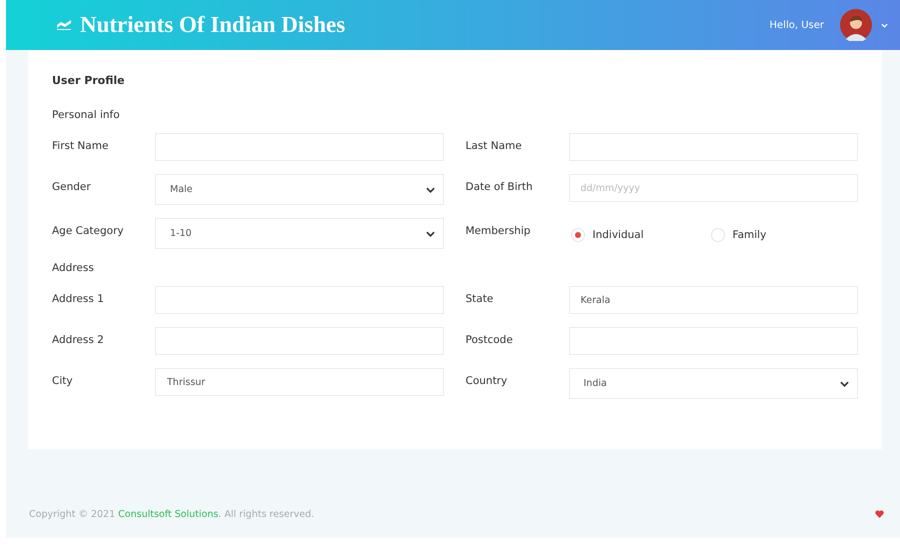  What do you see at coordinates (856, 25) in the screenshot?
I see `avatar-icon` at bounding box center [856, 25].